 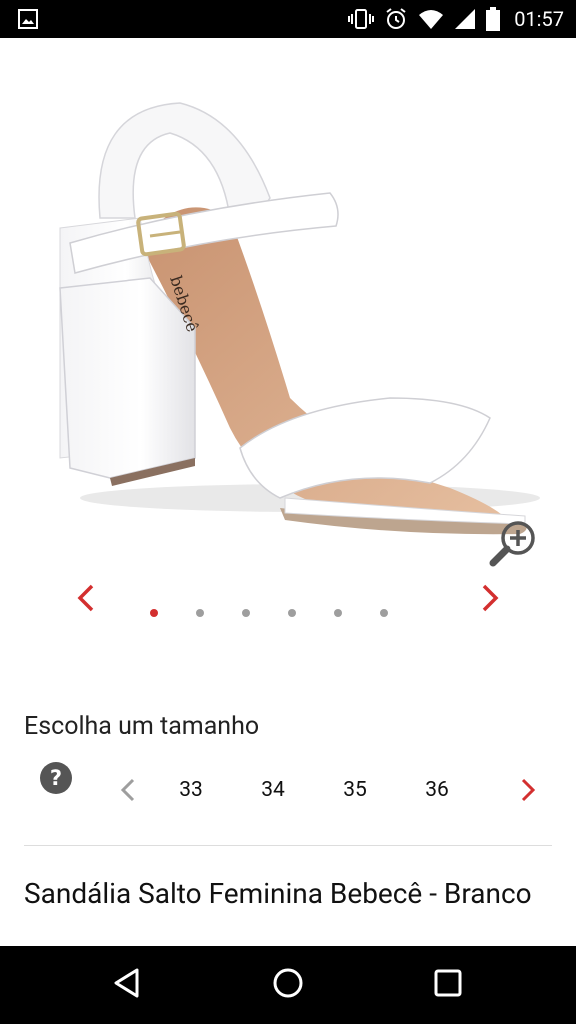 What do you see at coordinates (269, 613) in the screenshot?
I see `image-pagination` at bounding box center [269, 613].